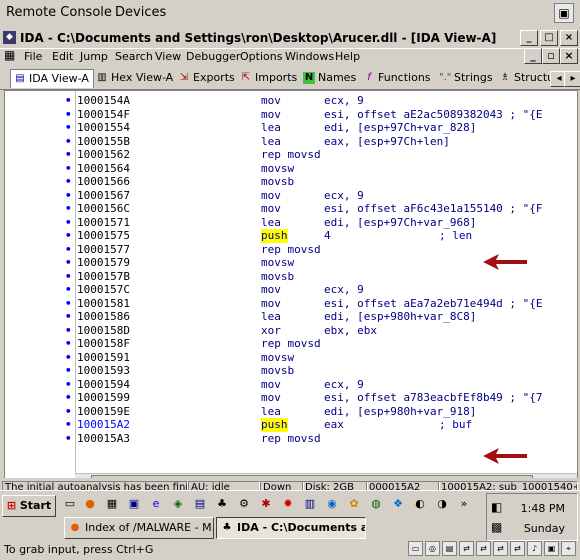 This screenshot has height=560, width=580. I want to click on maximize-button: □, so click(549, 38).